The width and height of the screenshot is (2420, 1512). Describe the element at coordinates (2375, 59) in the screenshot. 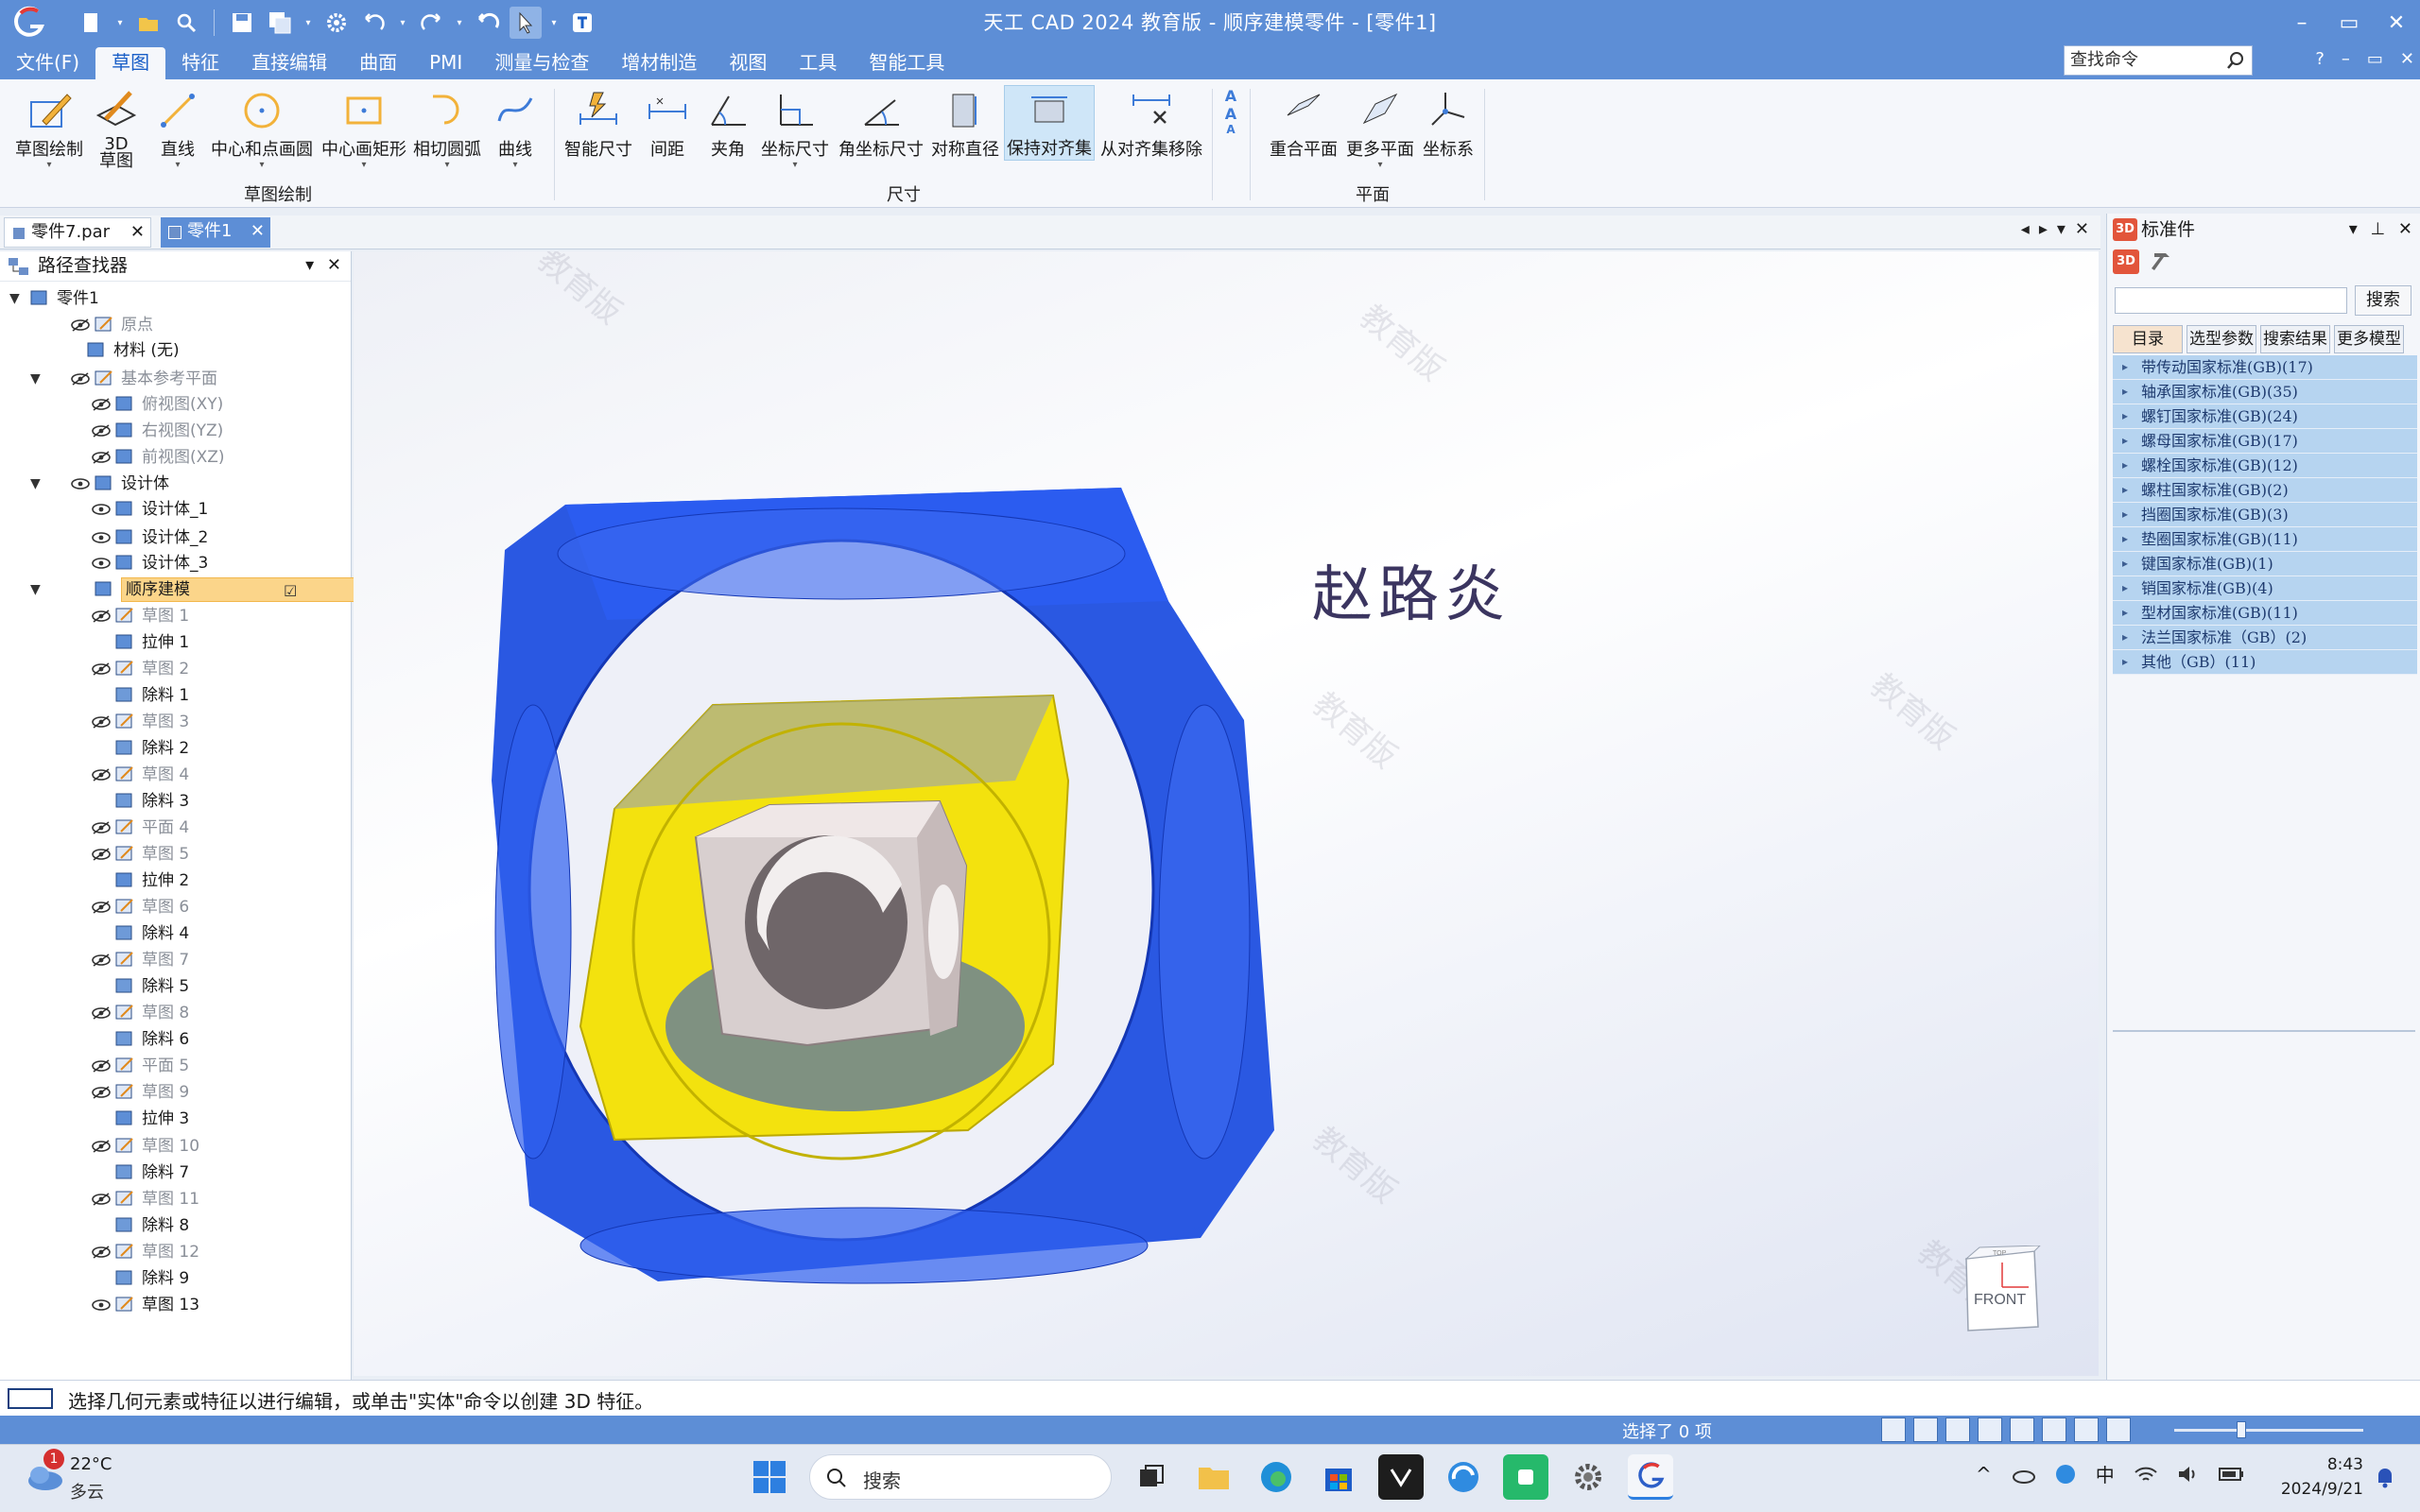

I see `doc-restore-button: ▭` at that location.